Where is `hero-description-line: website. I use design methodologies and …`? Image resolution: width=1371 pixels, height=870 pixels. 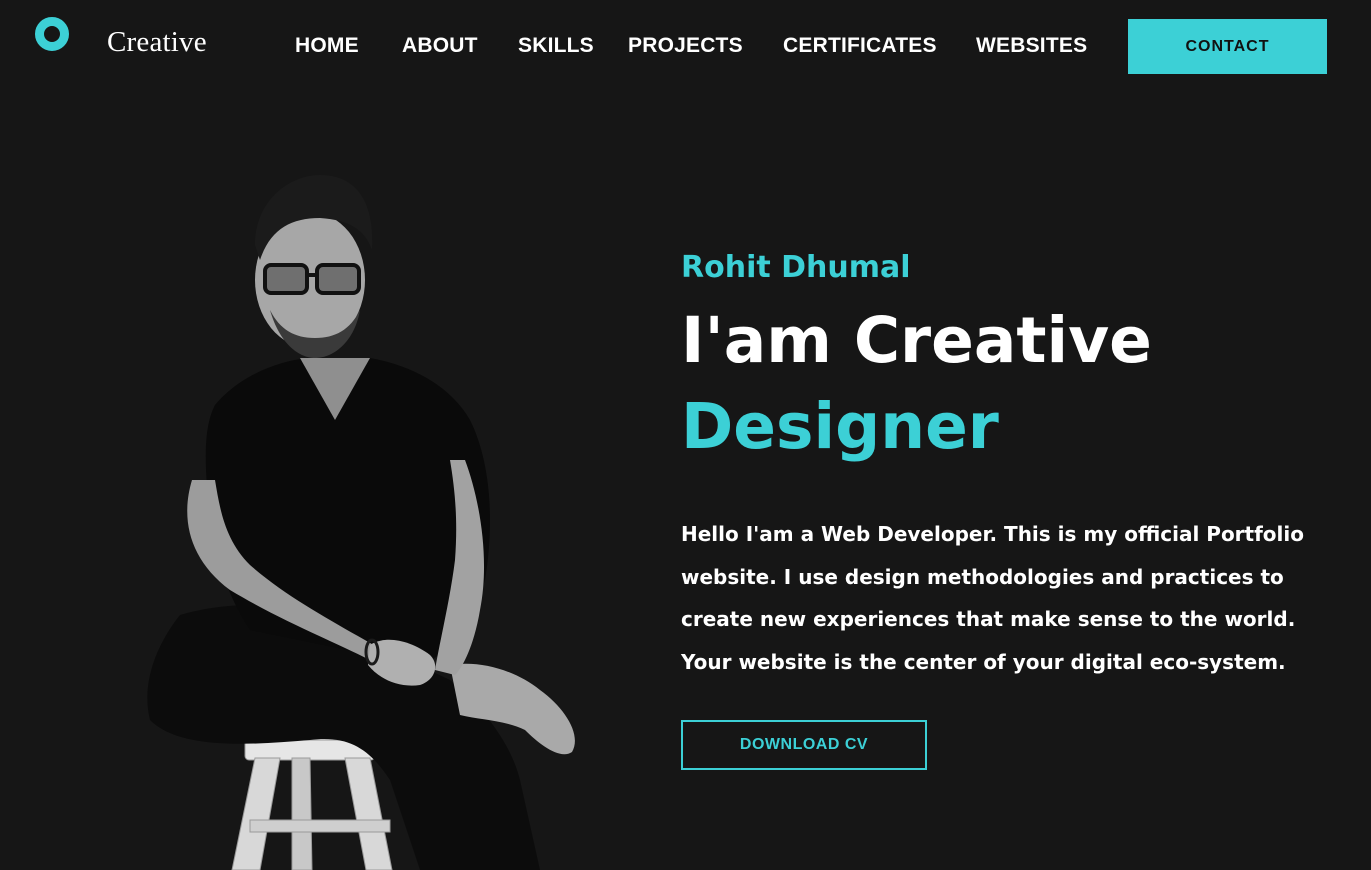 hero-description-line: website. I use design methodologies and … is located at coordinates (982, 576).